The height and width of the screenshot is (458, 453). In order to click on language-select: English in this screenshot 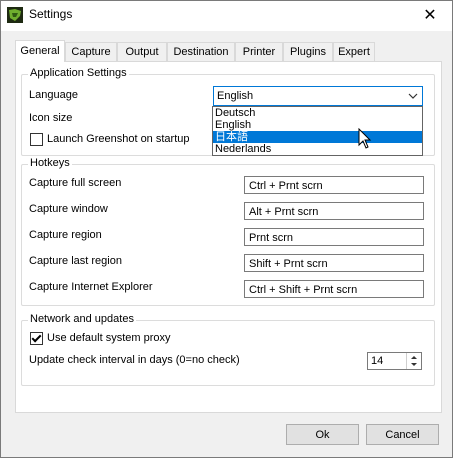, I will do `click(318, 96)`.